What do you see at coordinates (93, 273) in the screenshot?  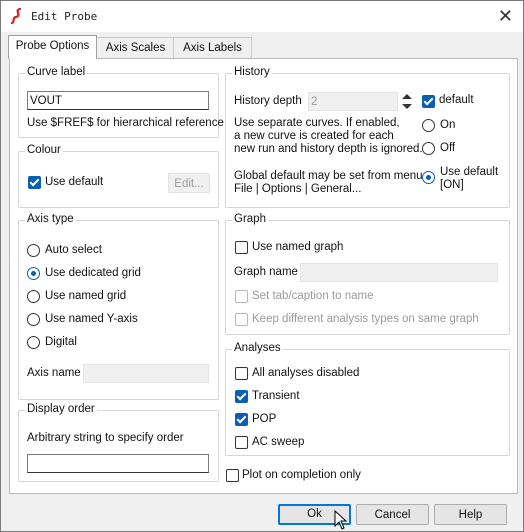 I see `axis-dedicated-grid-label: Use dedicated grid` at bounding box center [93, 273].